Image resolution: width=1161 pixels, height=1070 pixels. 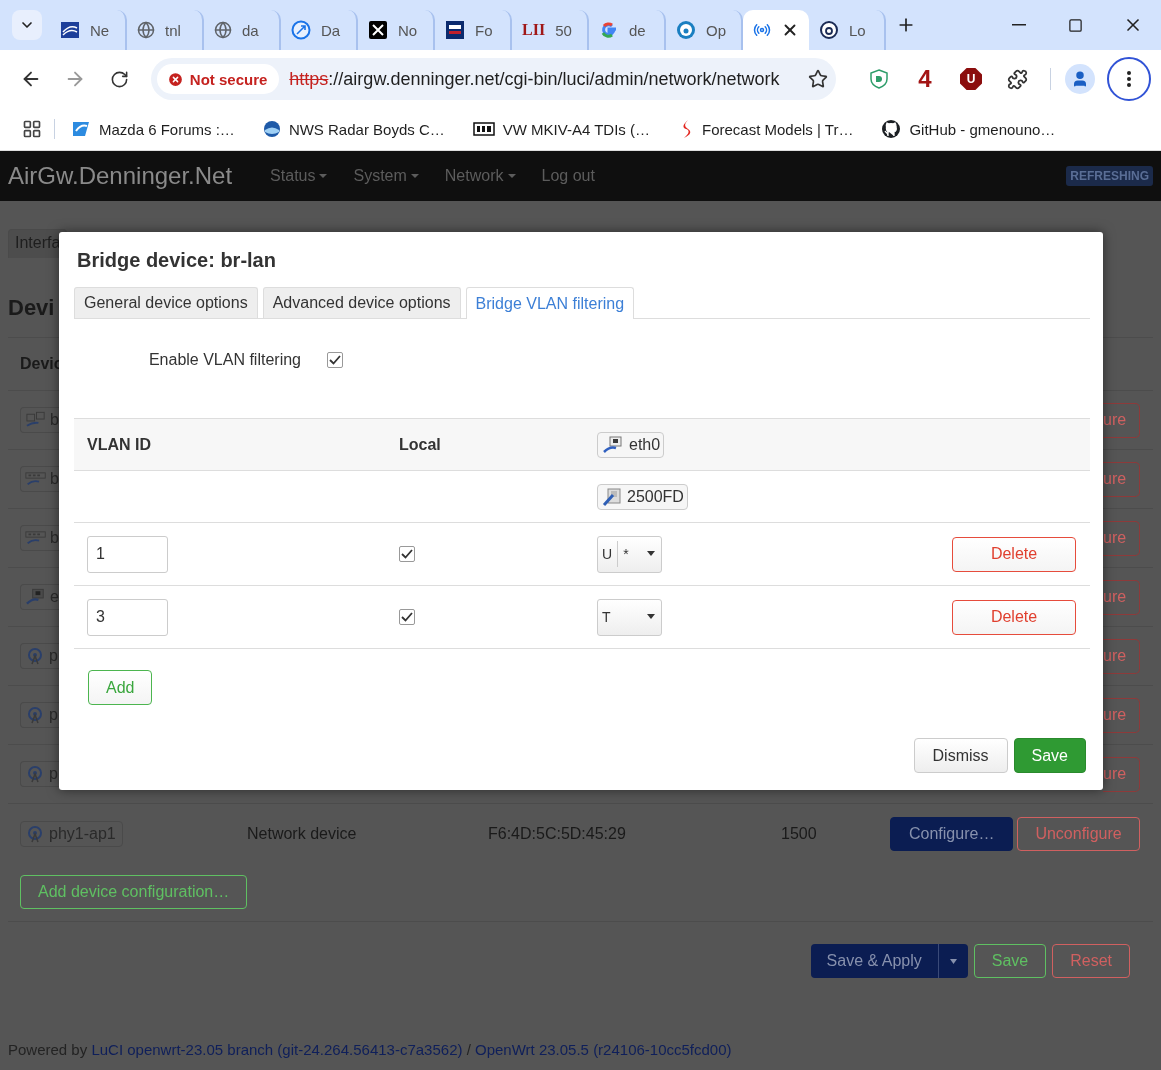 What do you see at coordinates (36, 420) in the screenshot?
I see `network-icon` at bounding box center [36, 420].